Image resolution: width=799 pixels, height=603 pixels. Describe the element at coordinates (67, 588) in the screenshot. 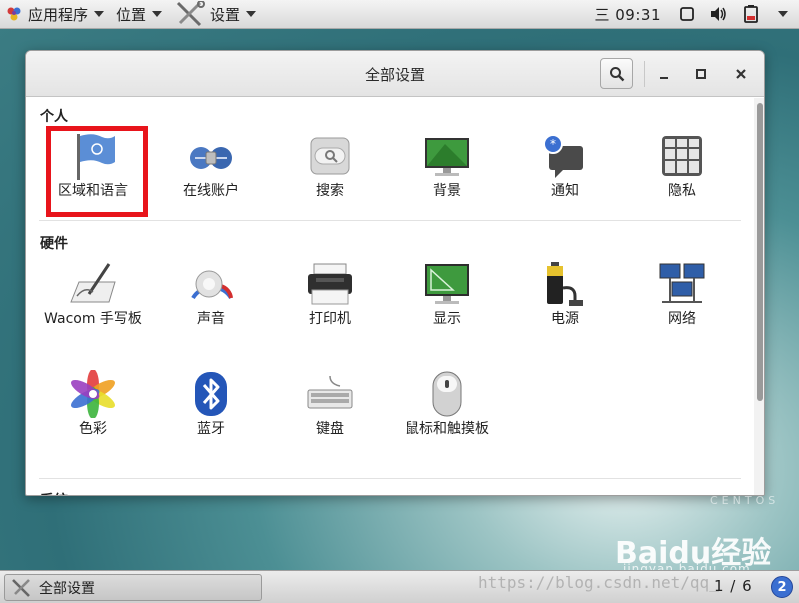

I see `taskbar-item-label: 全部设置` at that location.